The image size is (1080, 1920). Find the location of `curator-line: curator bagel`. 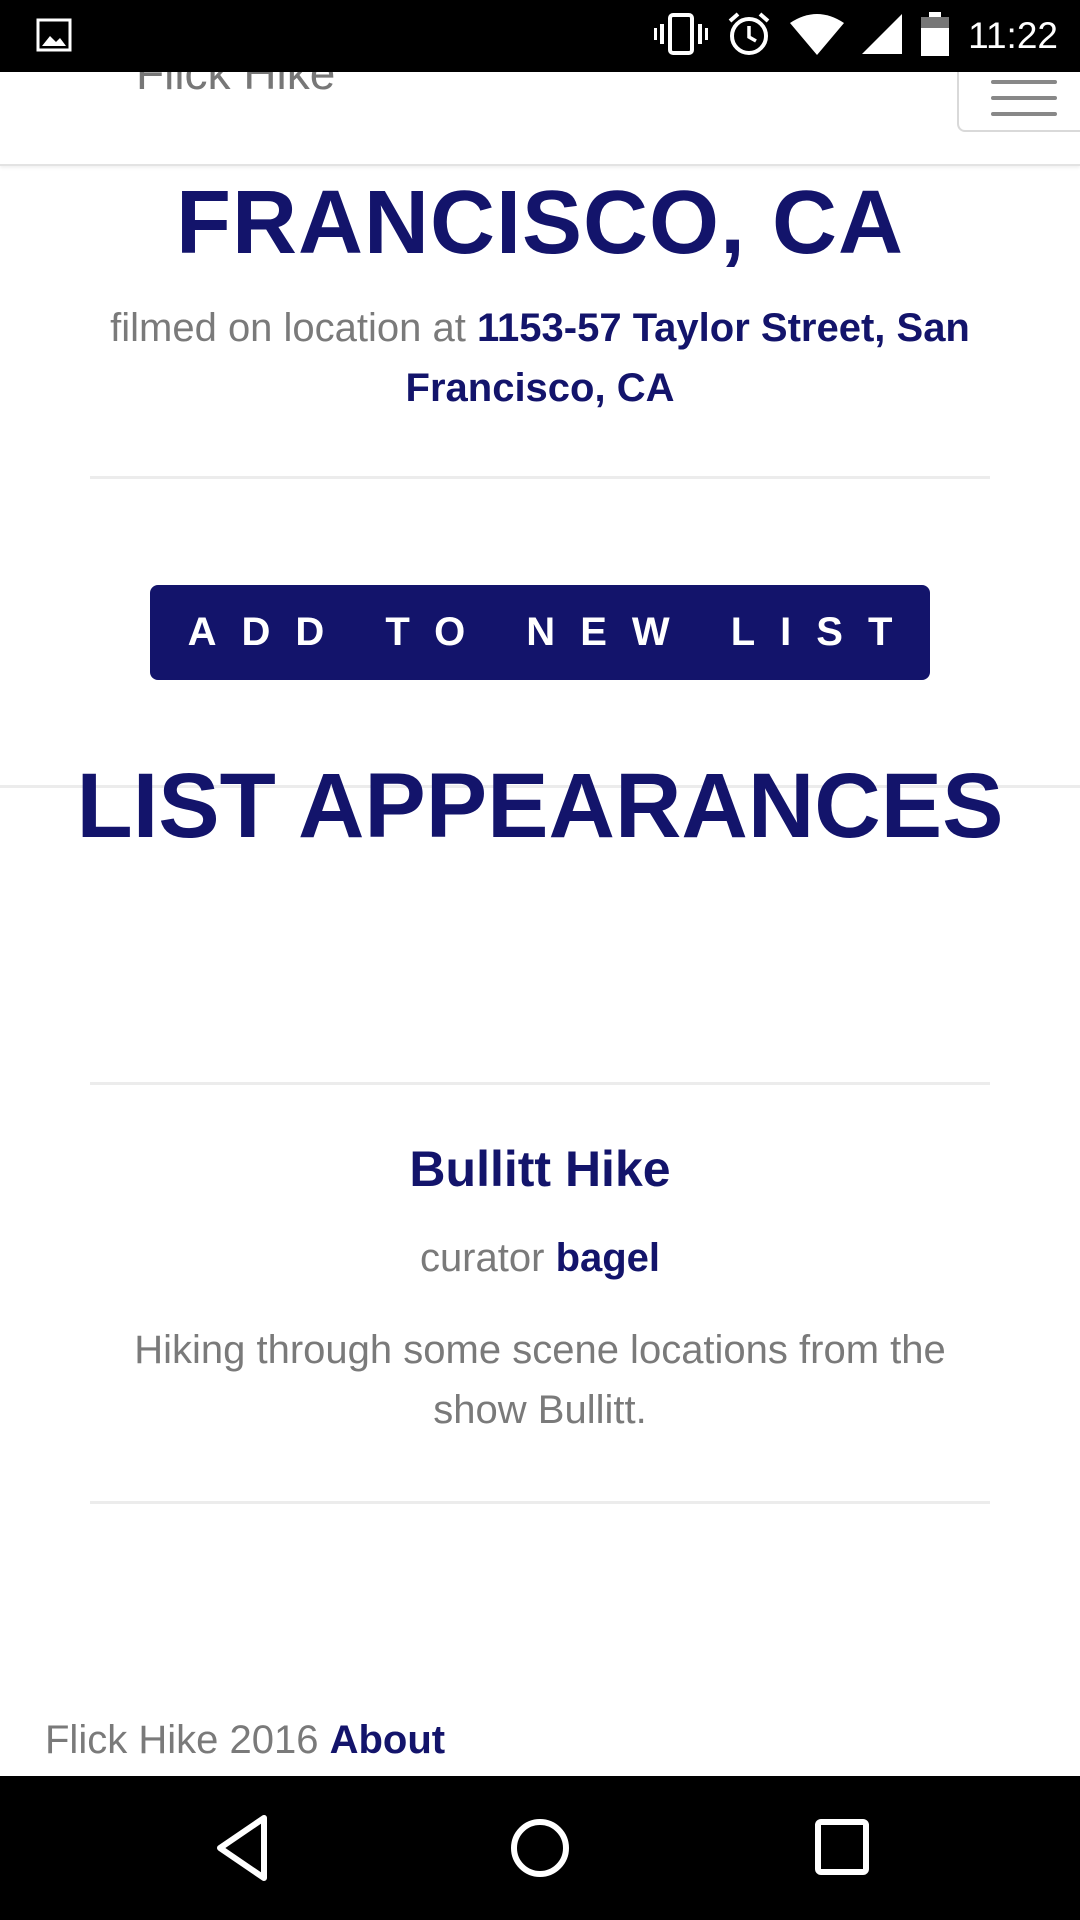

curator-line: curator bagel is located at coordinates (540, 1258).